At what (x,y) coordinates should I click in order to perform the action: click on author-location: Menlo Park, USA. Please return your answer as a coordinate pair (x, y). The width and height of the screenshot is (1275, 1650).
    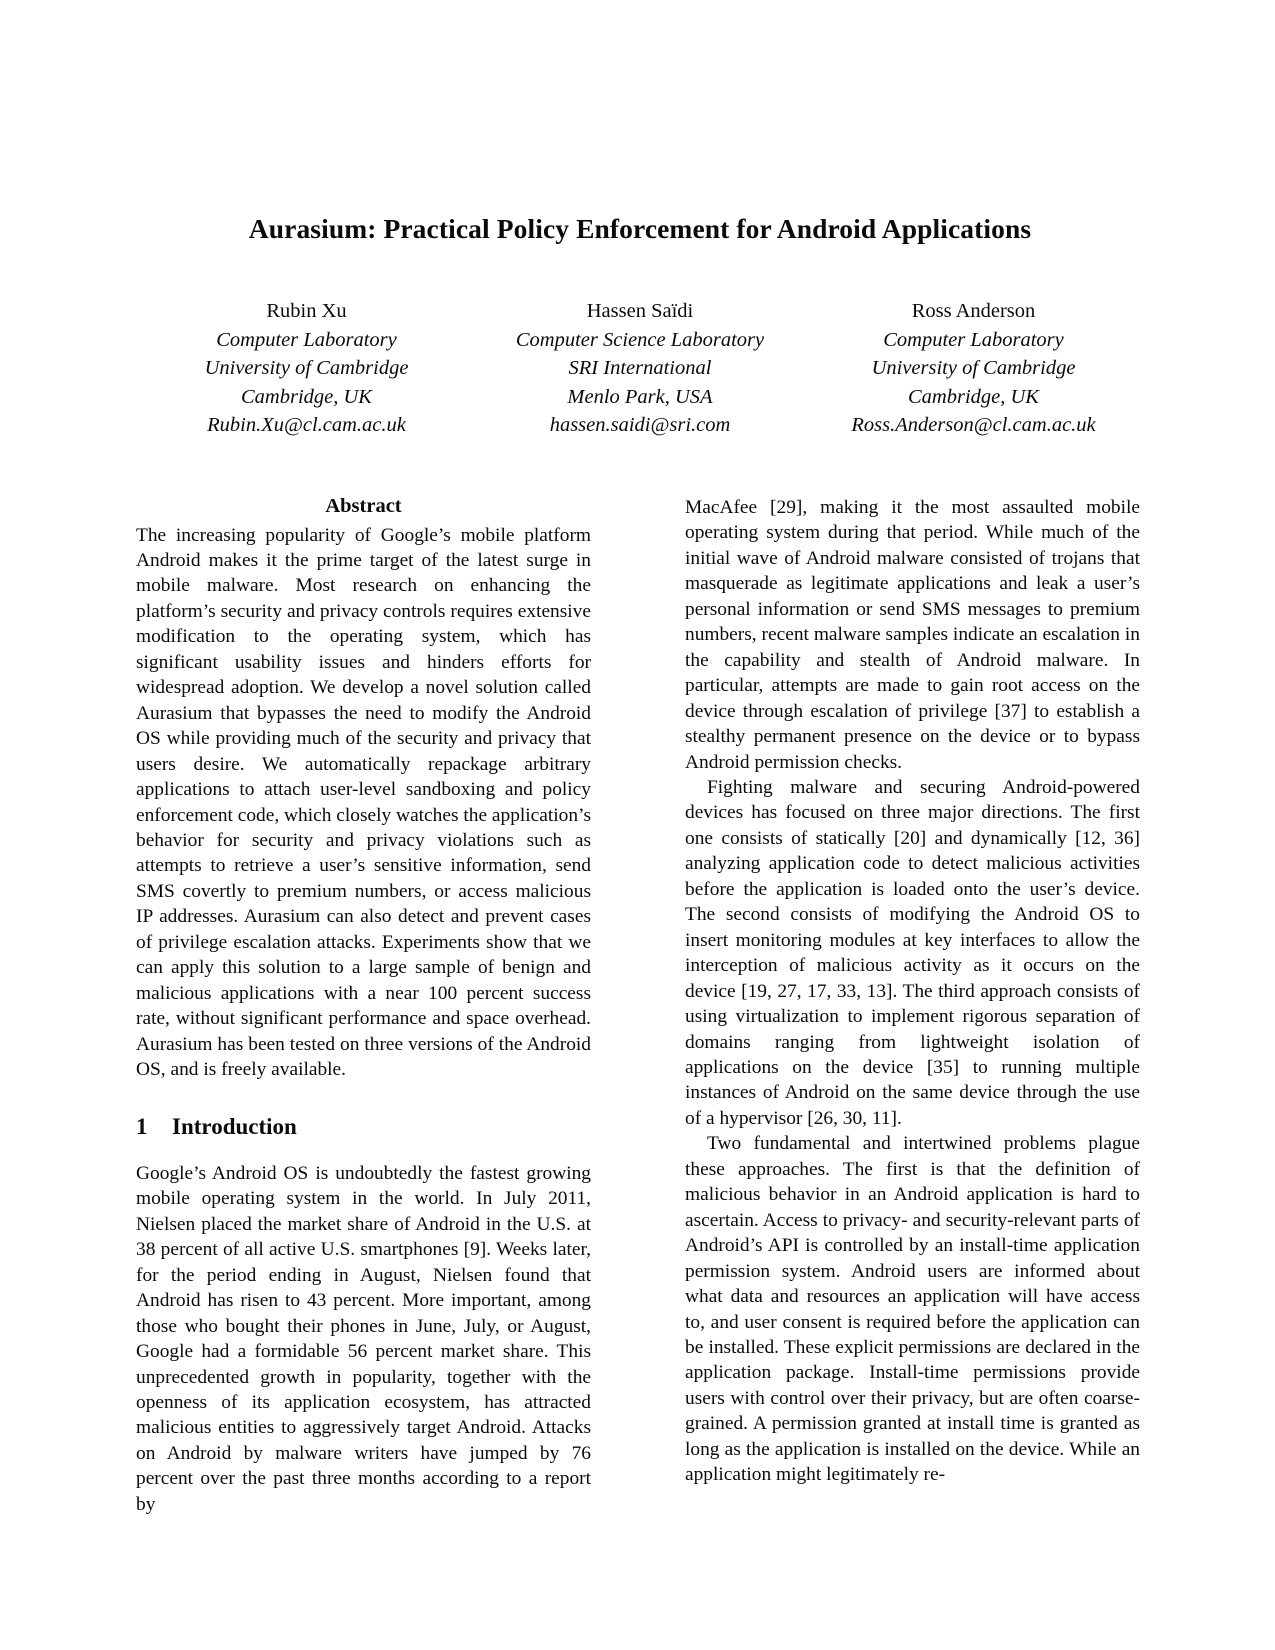
    Looking at the image, I should click on (640, 396).